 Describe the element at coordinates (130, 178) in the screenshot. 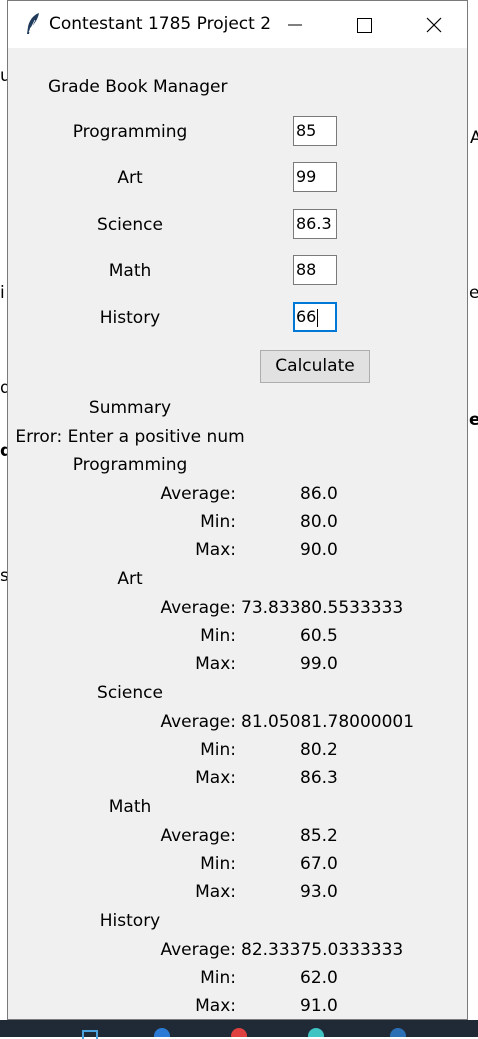

I see `art-label: Art` at that location.